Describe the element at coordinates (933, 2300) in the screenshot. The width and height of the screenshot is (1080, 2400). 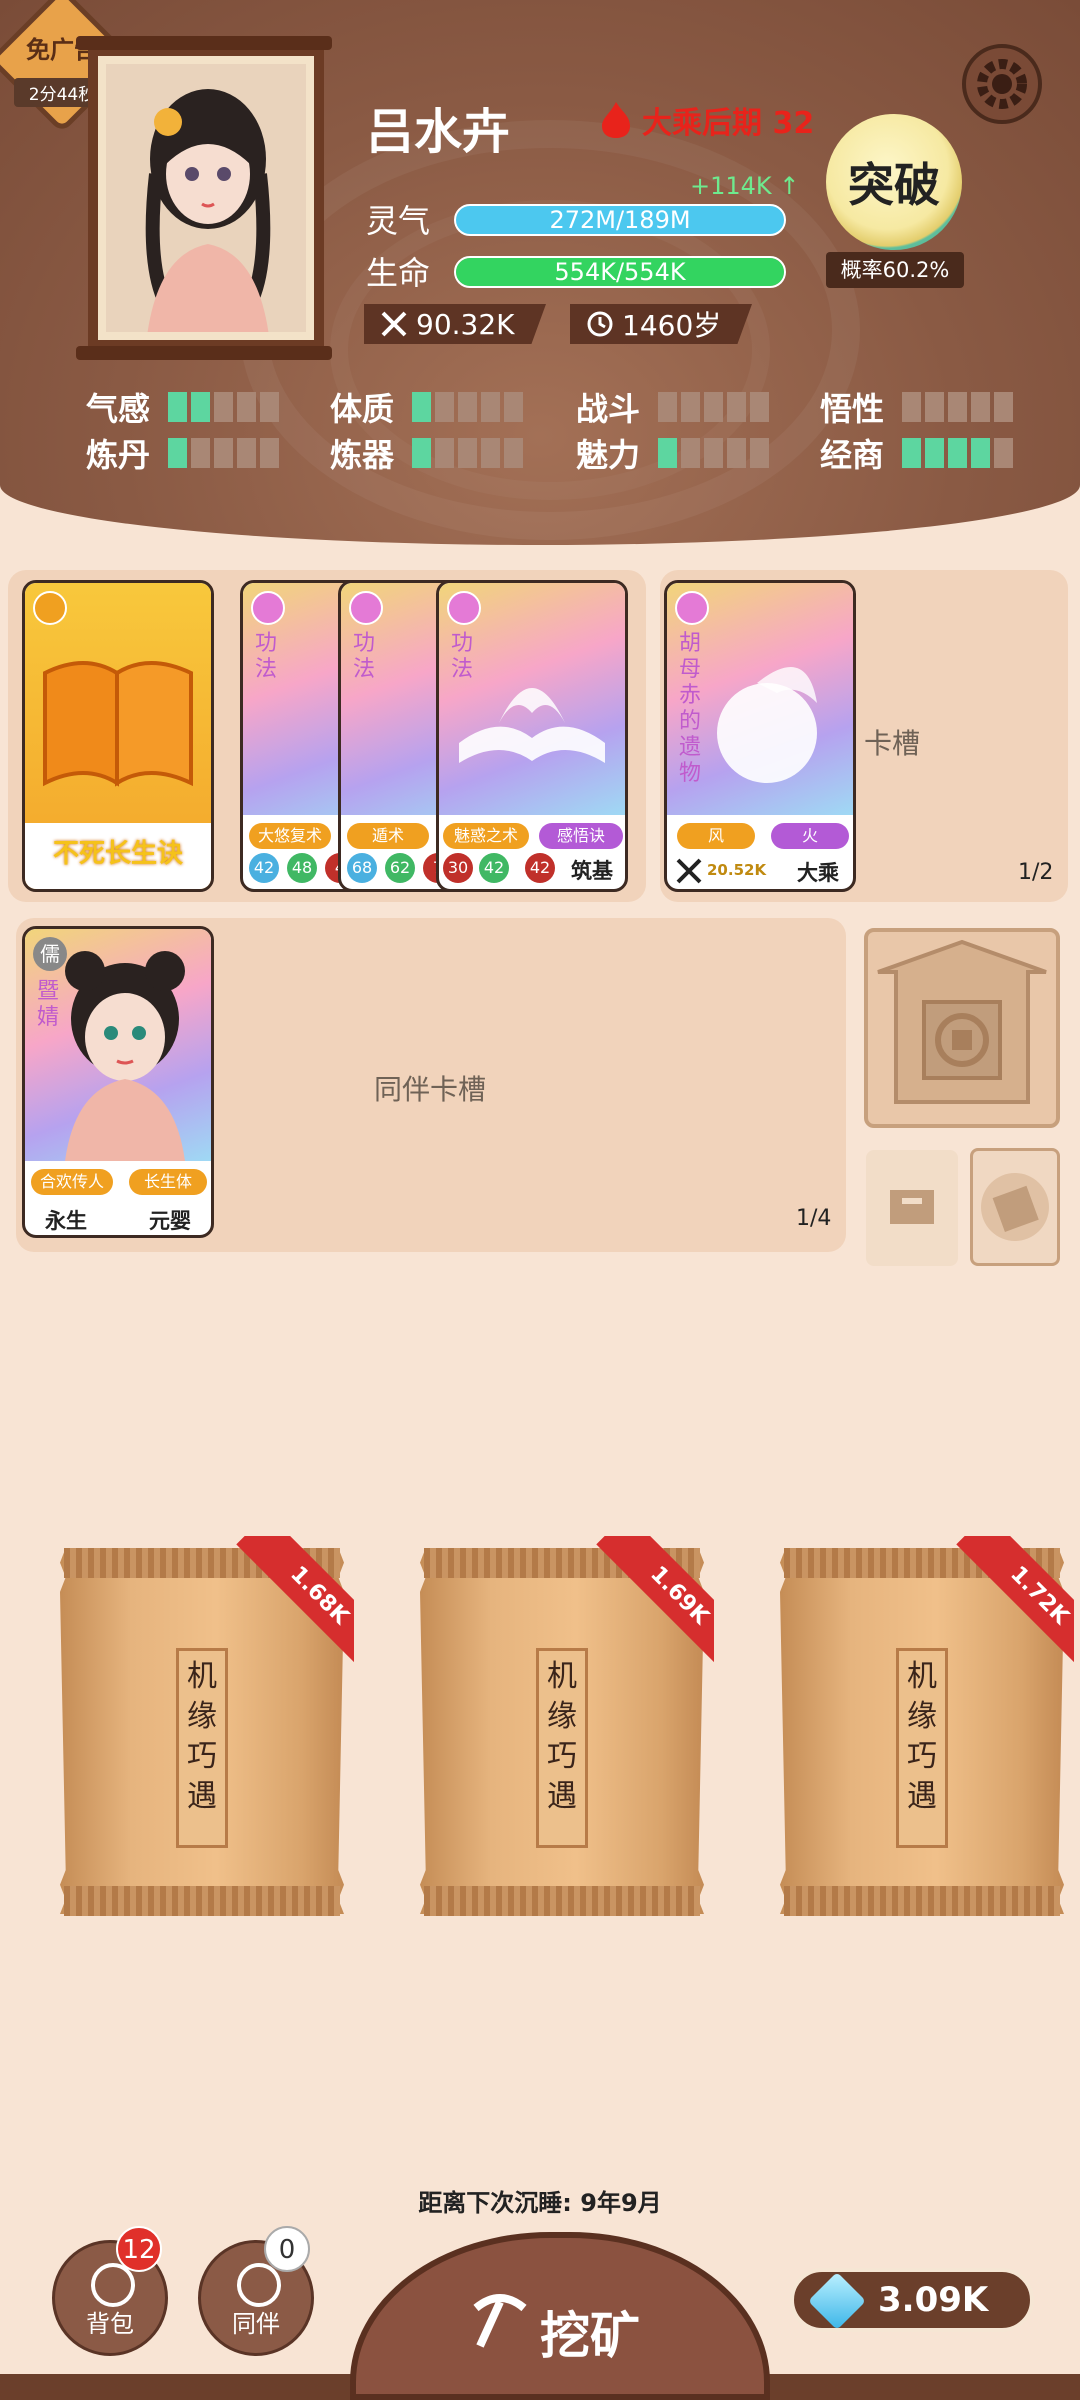
I see `gem-count: 3.09K` at that location.